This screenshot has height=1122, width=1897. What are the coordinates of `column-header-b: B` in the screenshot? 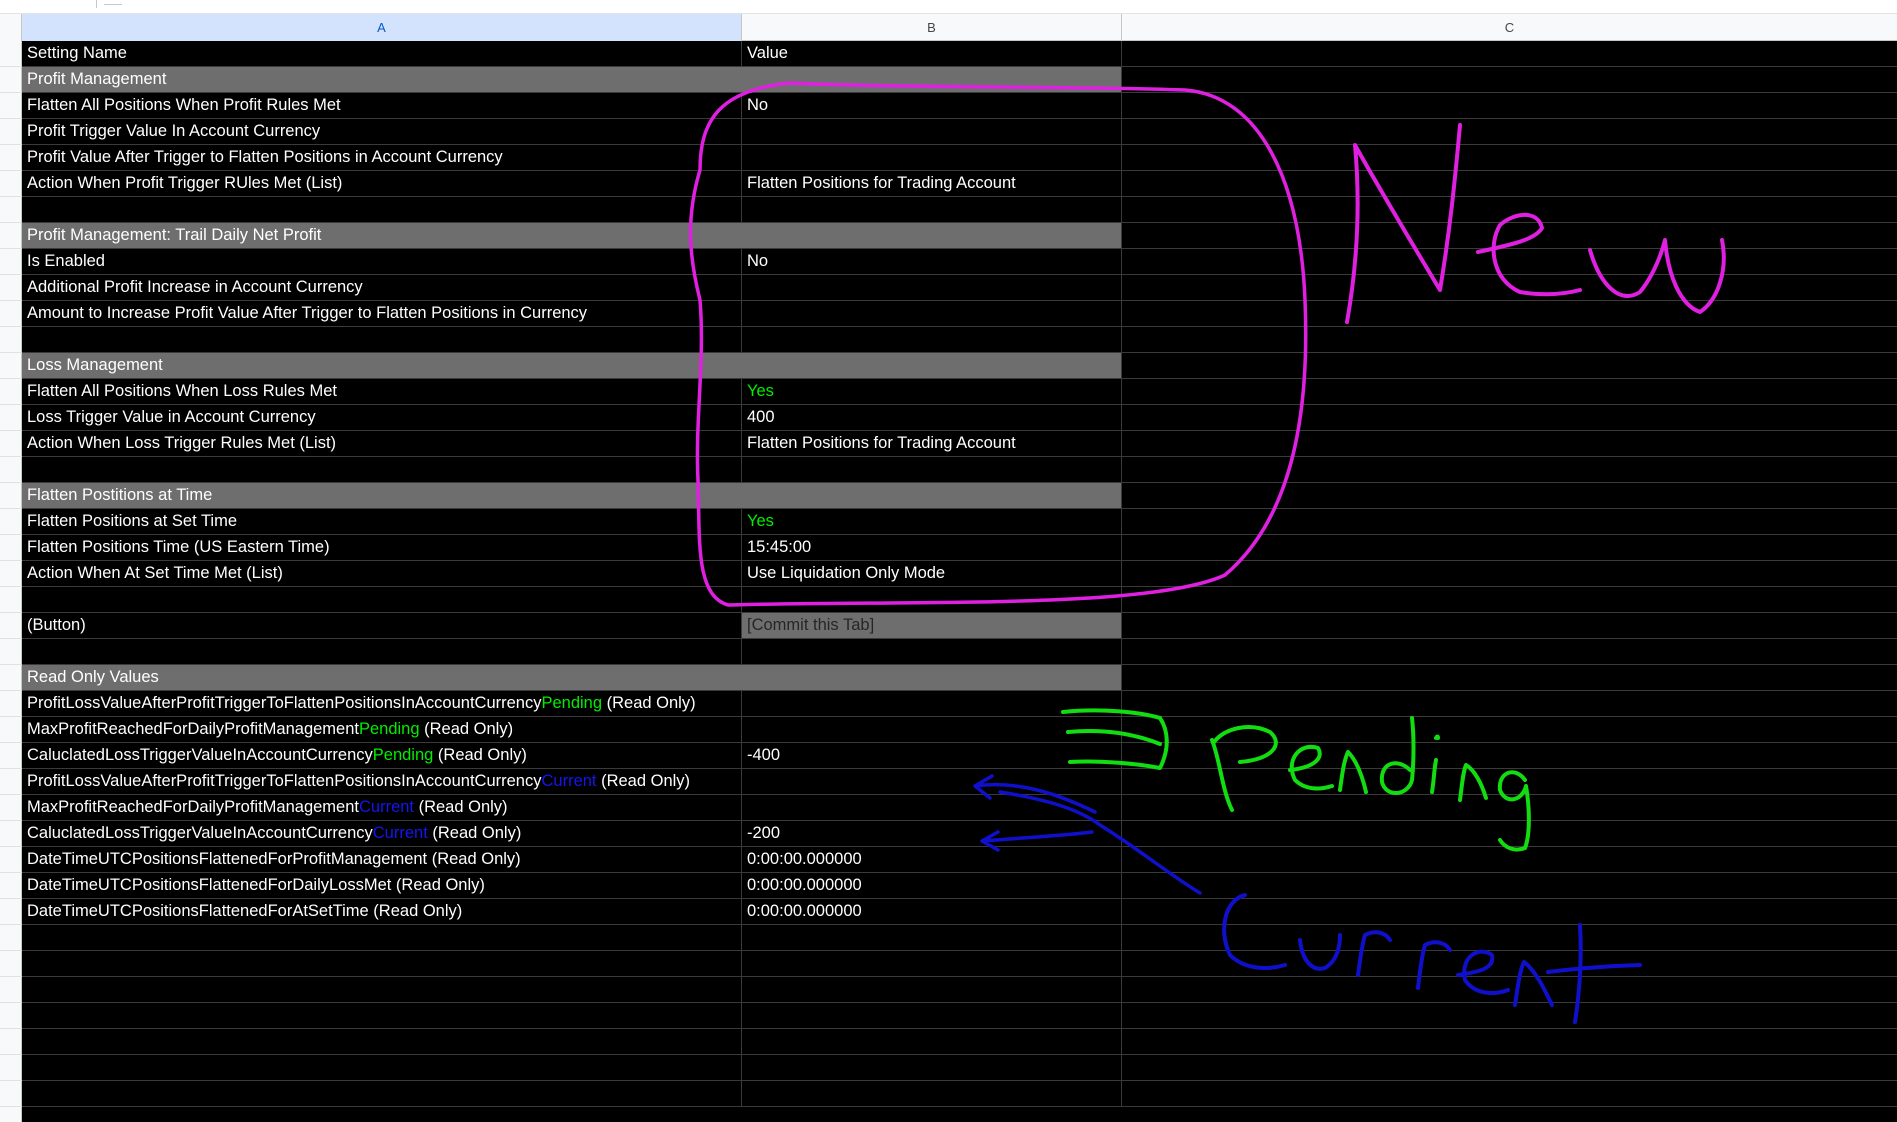 It's located at (932, 27).